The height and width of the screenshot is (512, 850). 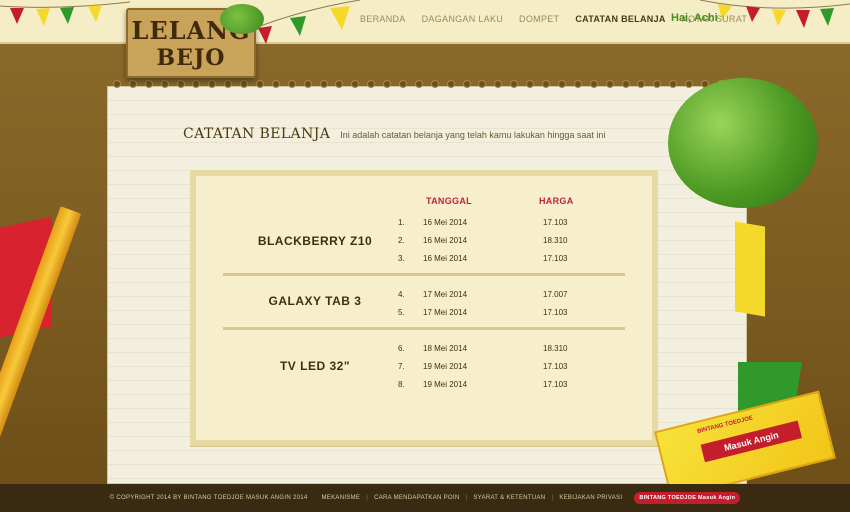 What do you see at coordinates (315, 241) in the screenshot?
I see `product-name: BLACKBERRY Z10` at bounding box center [315, 241].